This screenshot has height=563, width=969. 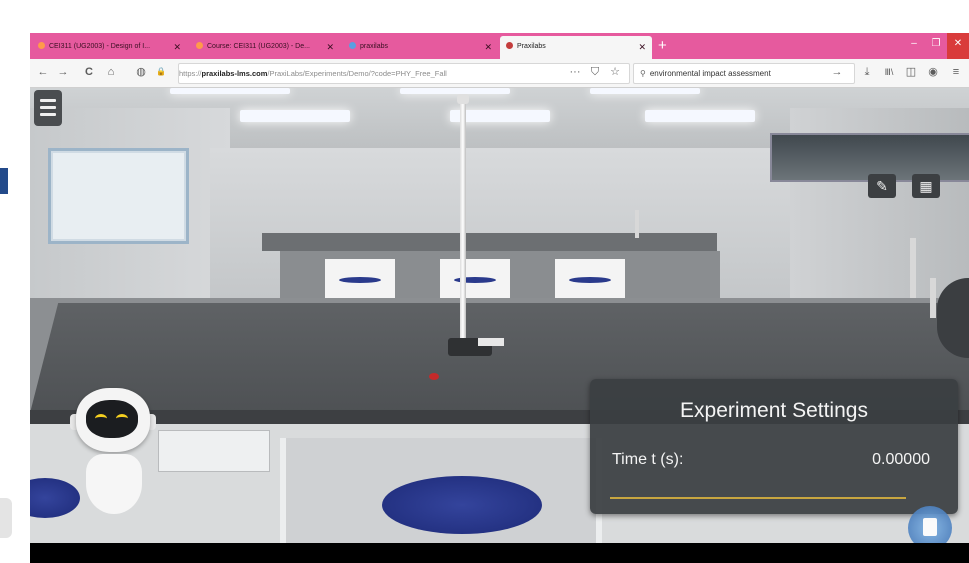 I want to click on panel-divider, so click(x=758, y=498).